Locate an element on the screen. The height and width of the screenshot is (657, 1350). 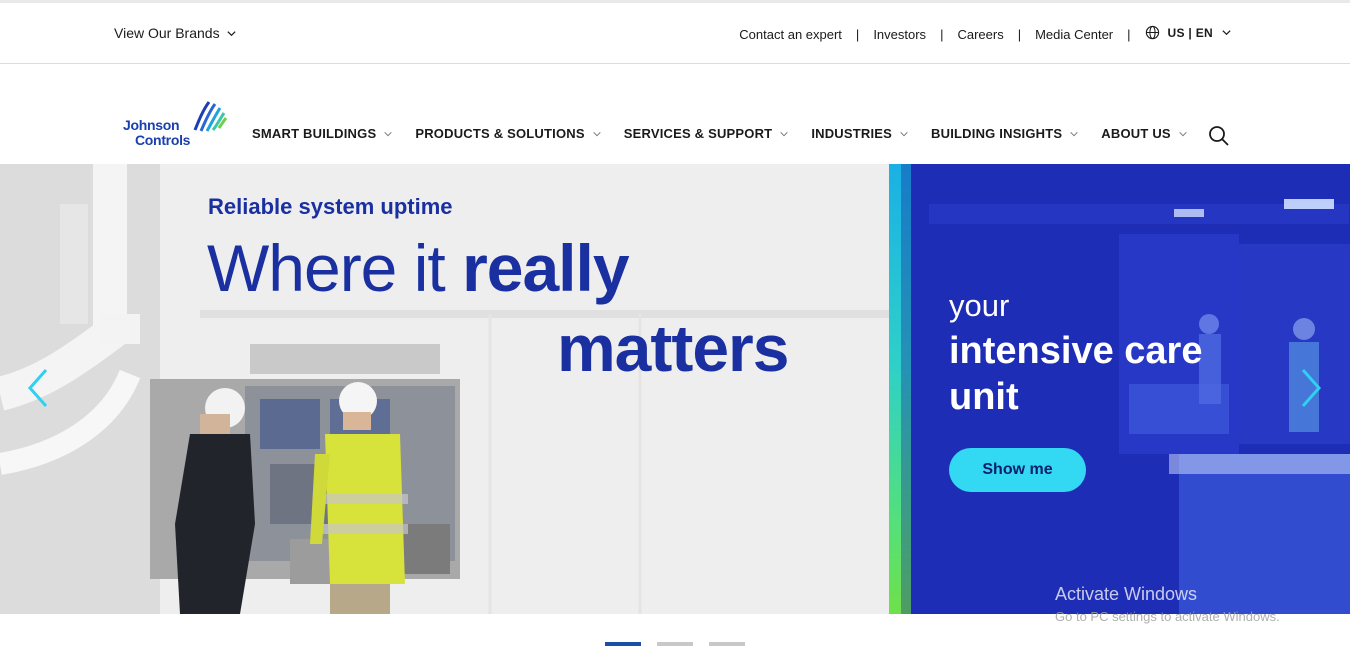
nav-item-label: SMART BUILDINGS is located at coordinates (314, 133).